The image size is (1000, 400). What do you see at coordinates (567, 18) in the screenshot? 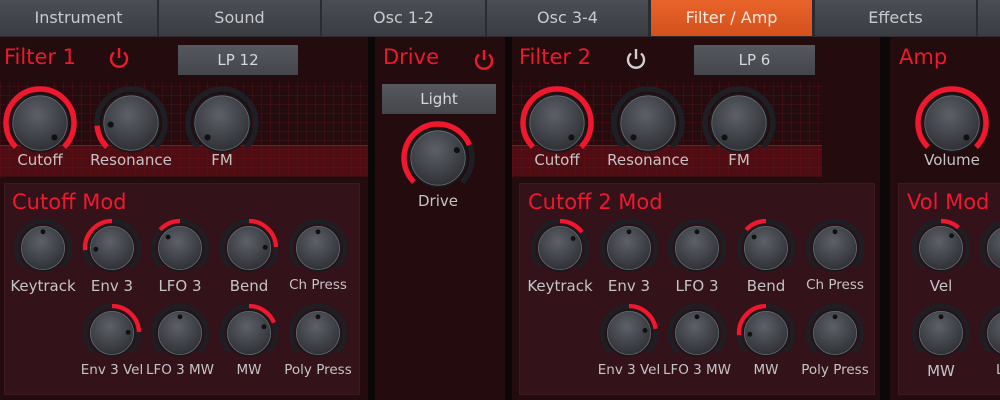
I see `tab-osc-3-4: Osc 3-4` at bounding box center [567, 18].